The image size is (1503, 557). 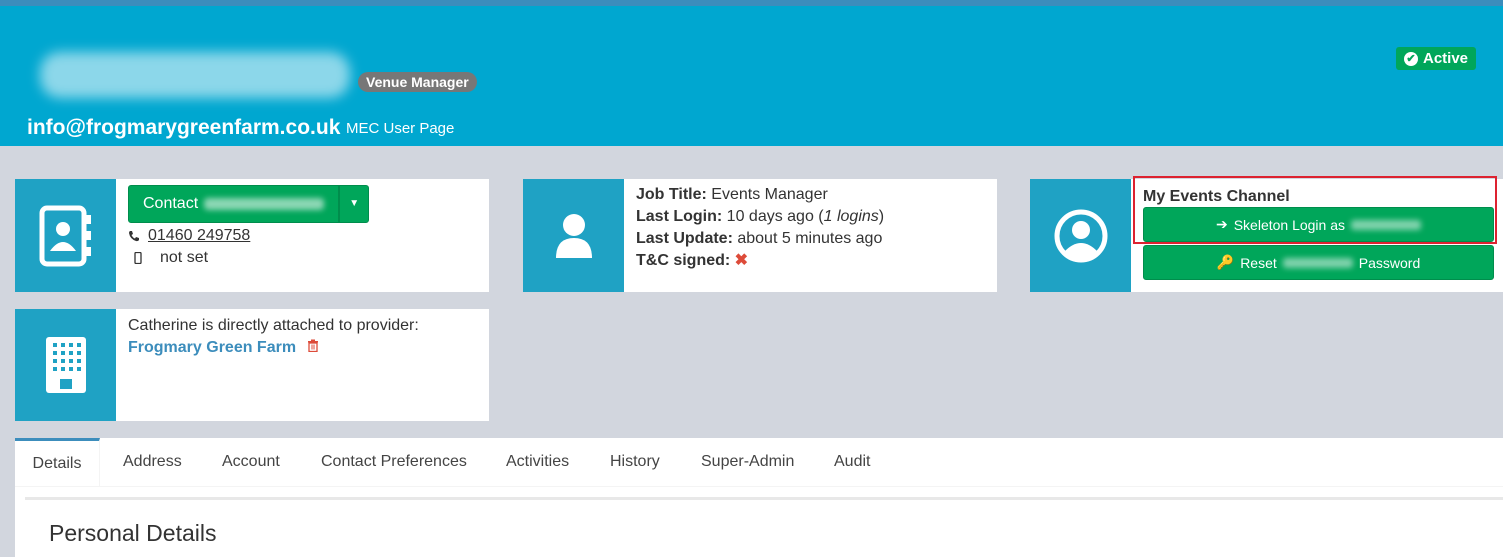 I want to click on tab-label: Details, so click(x=57, y=463).